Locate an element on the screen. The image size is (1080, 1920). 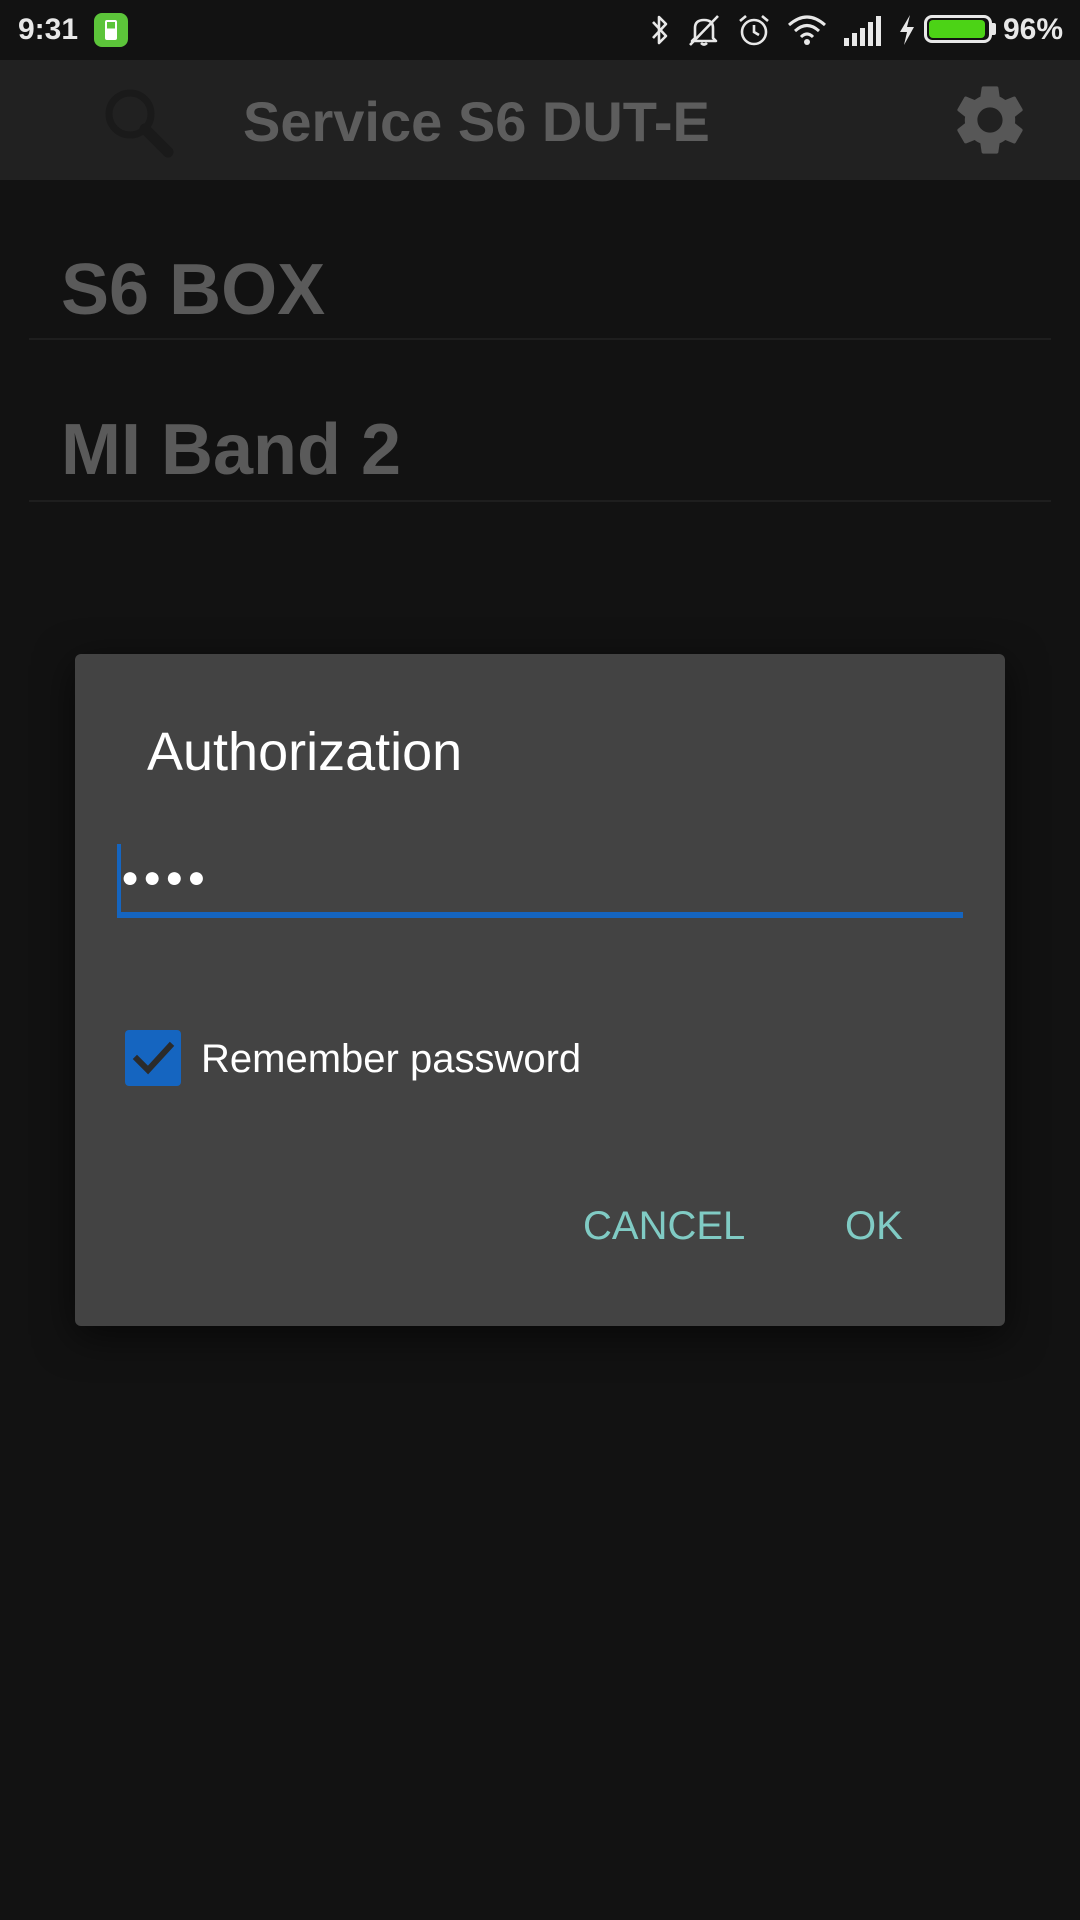
password-value: ●●●● is located at coordinates (165, 877).